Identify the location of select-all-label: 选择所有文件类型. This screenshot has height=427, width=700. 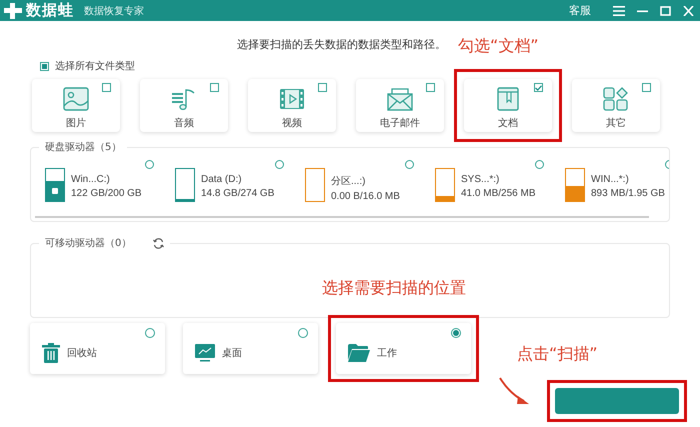
(95, 66).